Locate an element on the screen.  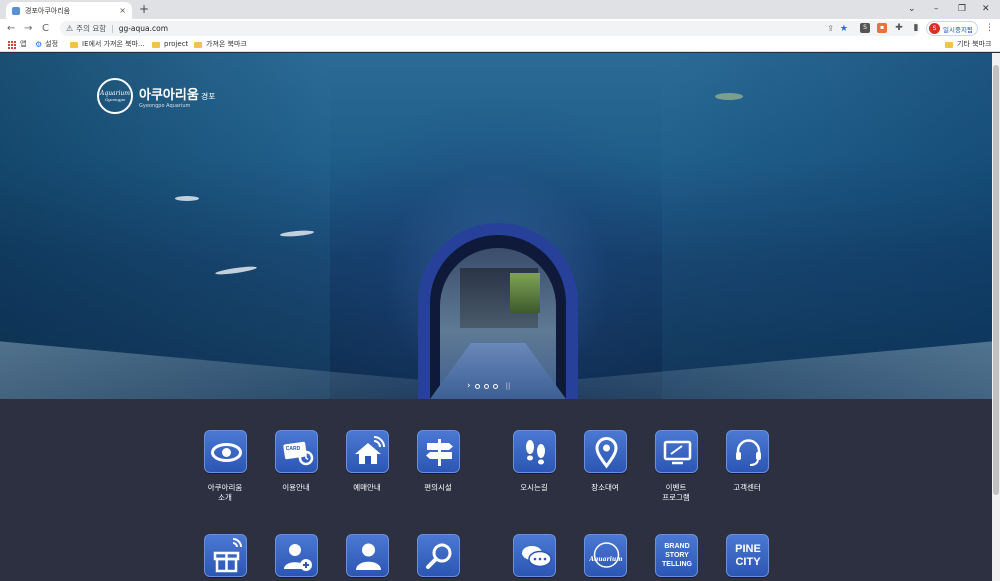
chat-bubbles-icon is located at coordinates (534, 555).